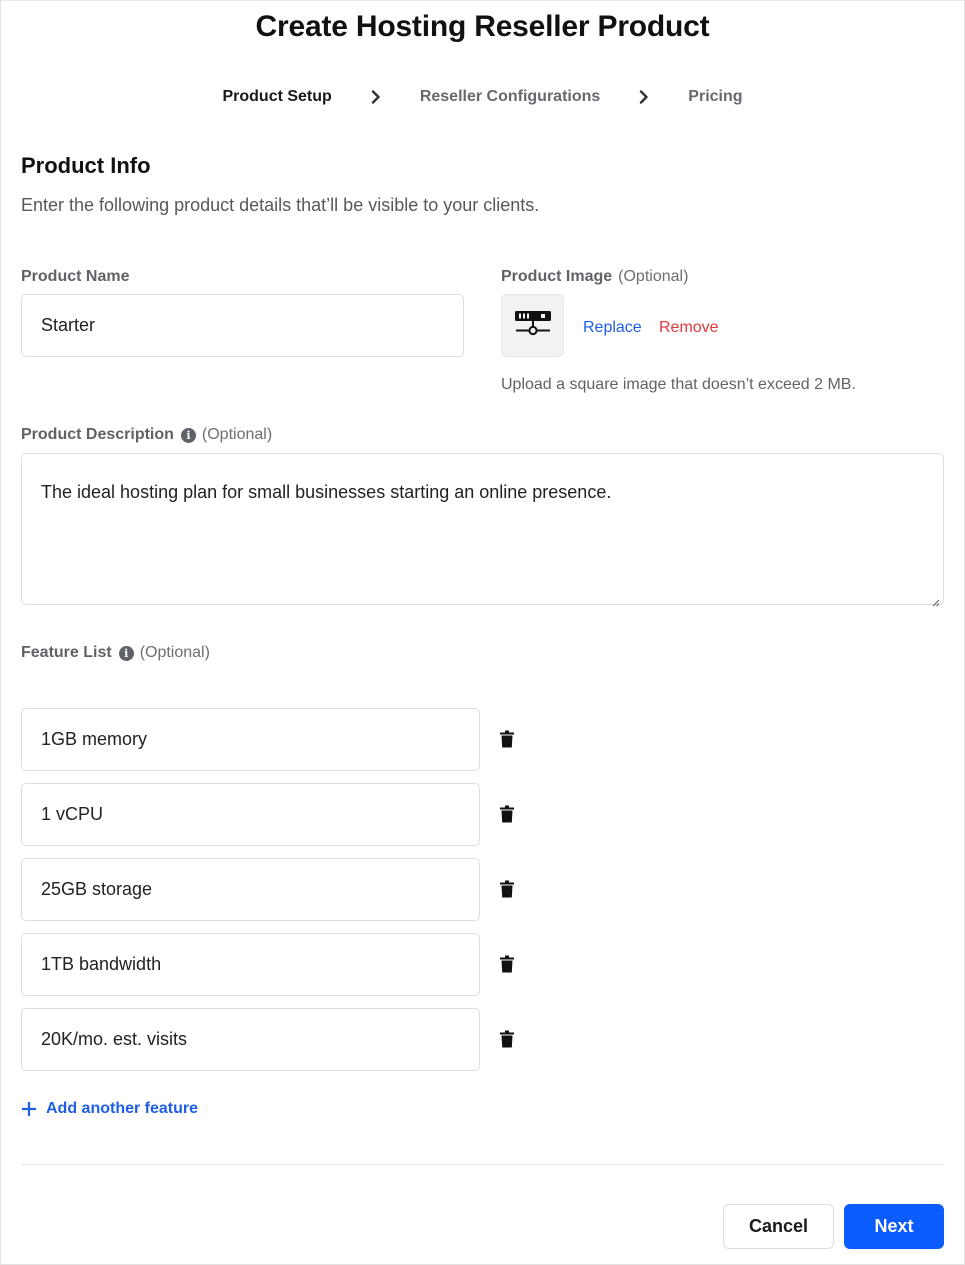  Describe the element at coordinates (250, 739) in the screenshot. I see `feature-input: 1GB memory` at that location.